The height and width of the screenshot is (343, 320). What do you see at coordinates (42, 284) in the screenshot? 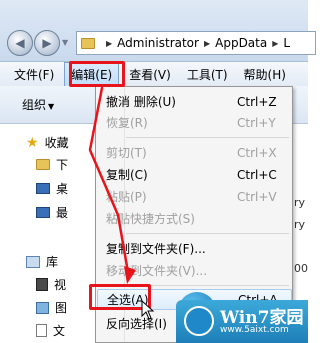
I see `video-icon` at bounding box center [42, 284].